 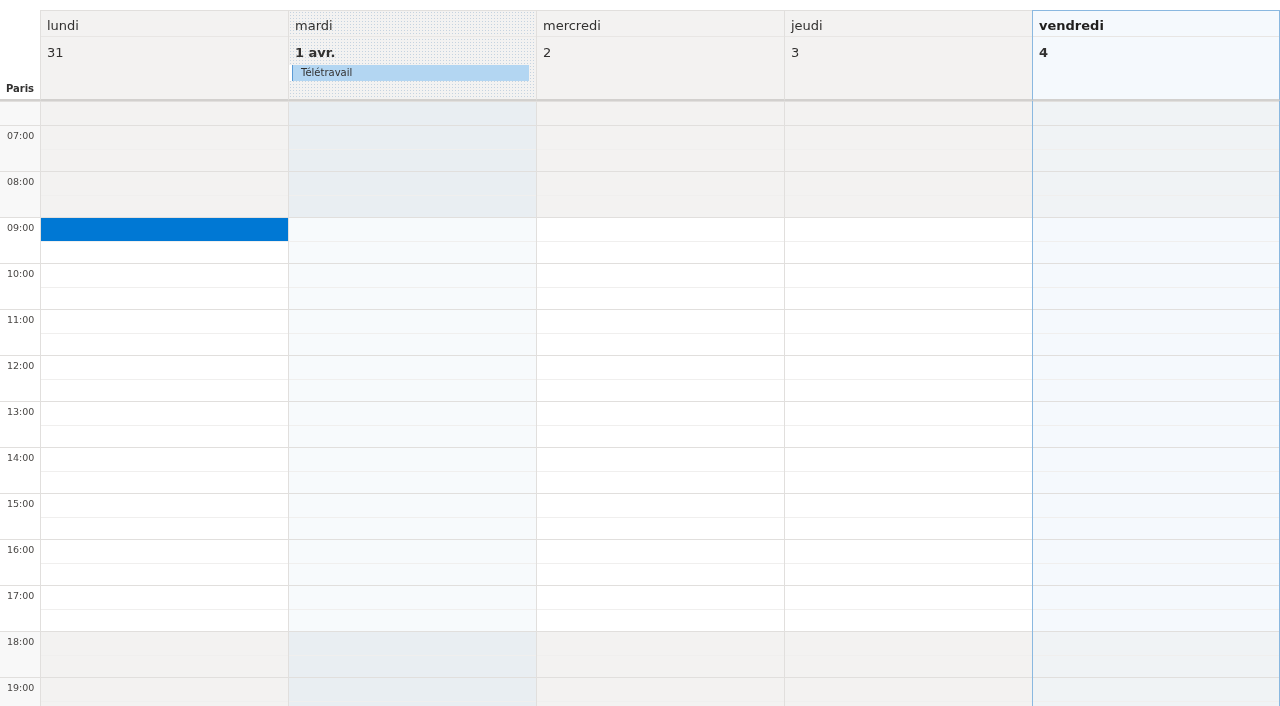 I want to click on day-header: lundi 31, so click(x=164, y=55).